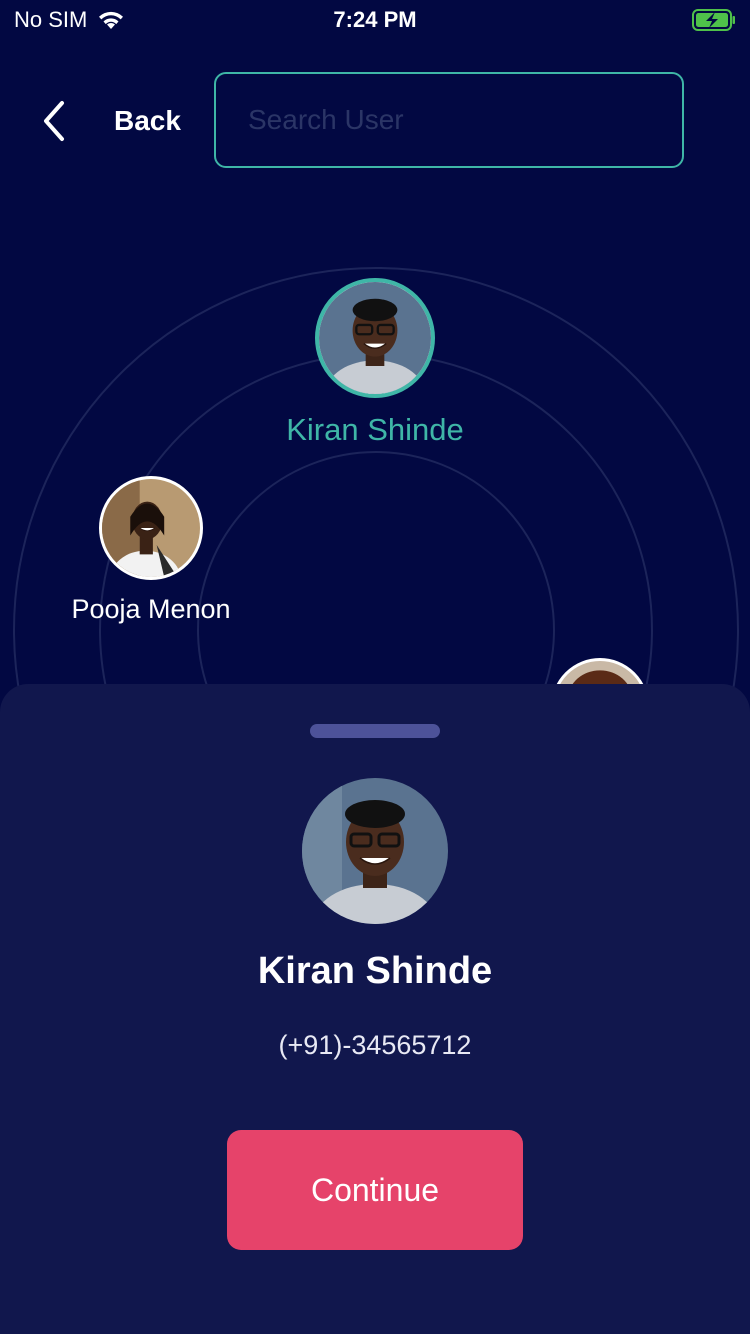  What do you see at coordinates (54, 121) in the screenshot?
I see `chevron-left-icon` at bounding box center [54, 121].